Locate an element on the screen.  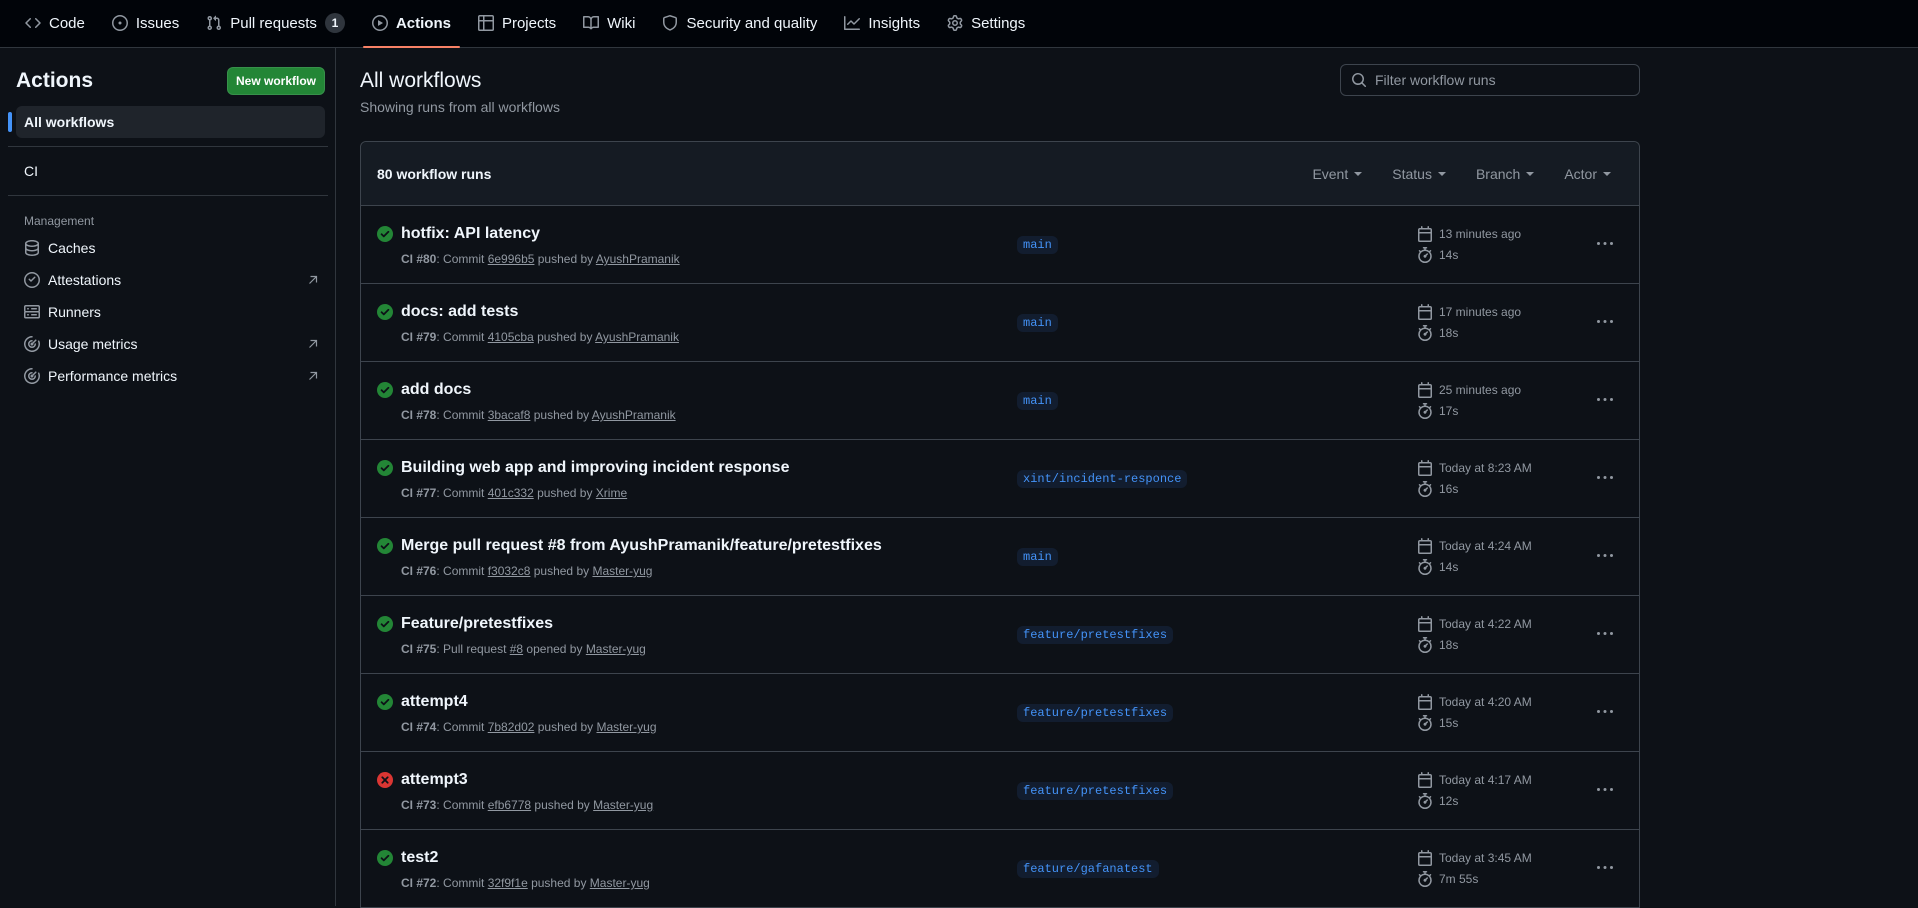
success-check-icon is located at coordinates (385, 546).